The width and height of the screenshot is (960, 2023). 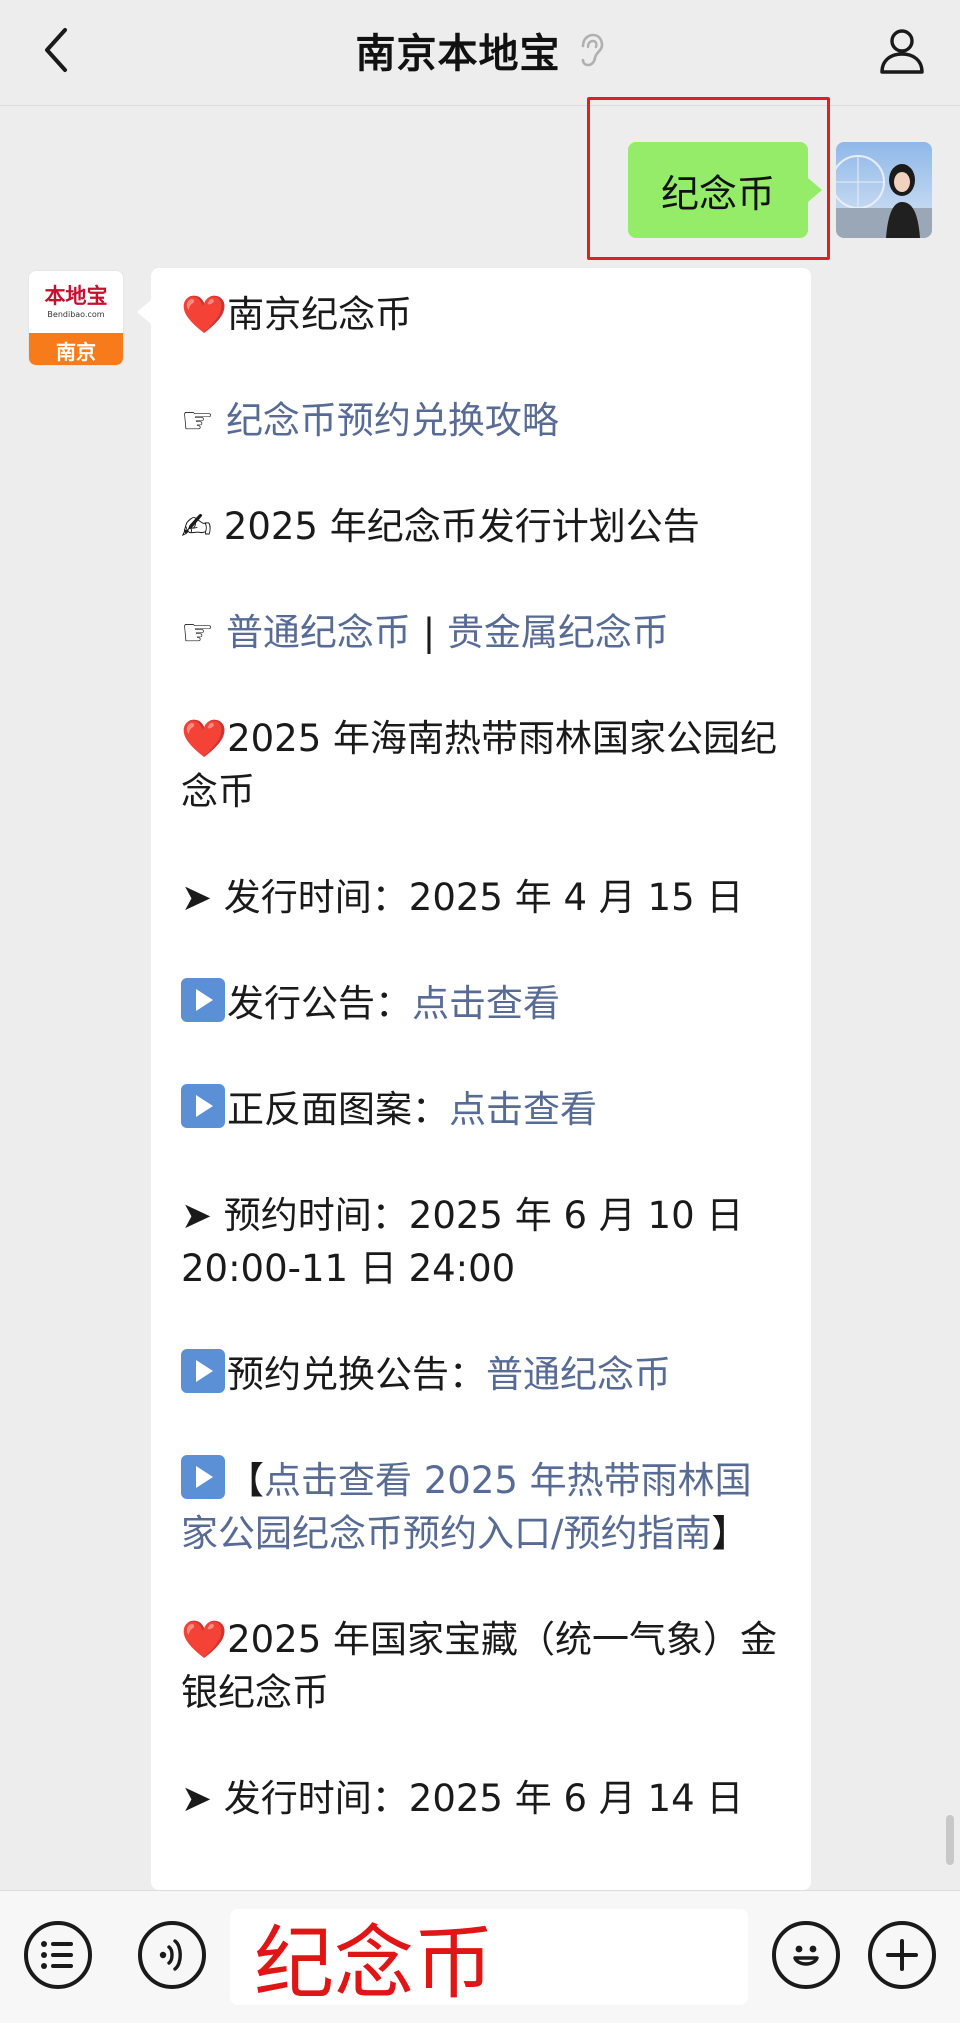 I want to click on voice-icon, so click(x=170, y=1955).